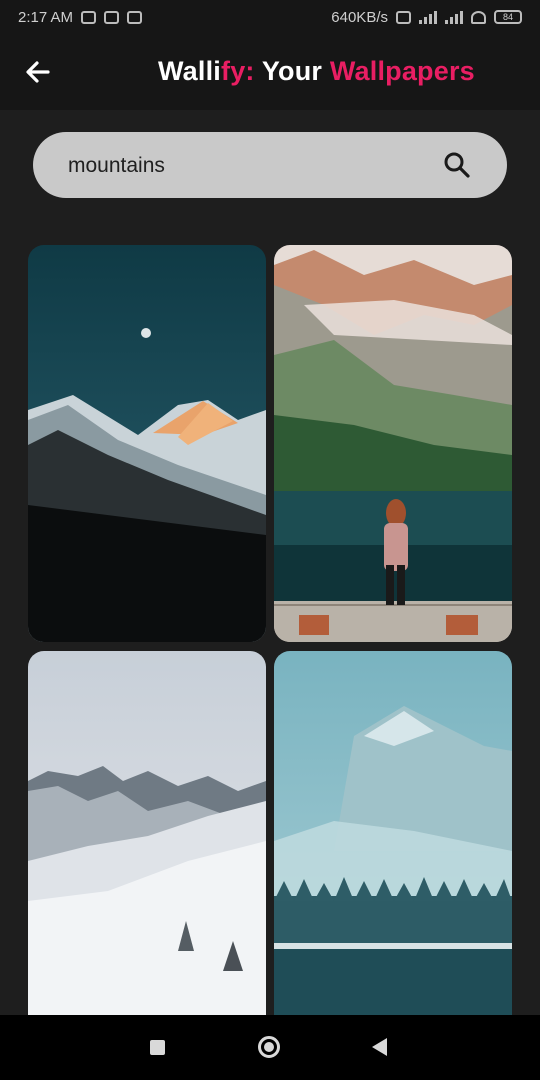  What do you see at coordinates (270, 17) in the screenshot?
I see `status-bar: 2:17 AM 640KB/s 84` at bounding box center [270, 17].